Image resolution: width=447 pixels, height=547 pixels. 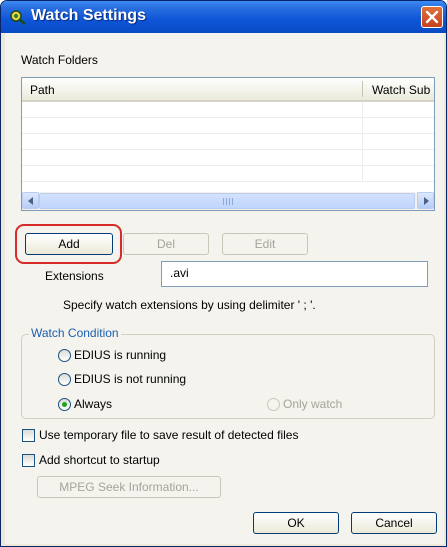 I want to click on grip-icon, so click(x=228, y=201).